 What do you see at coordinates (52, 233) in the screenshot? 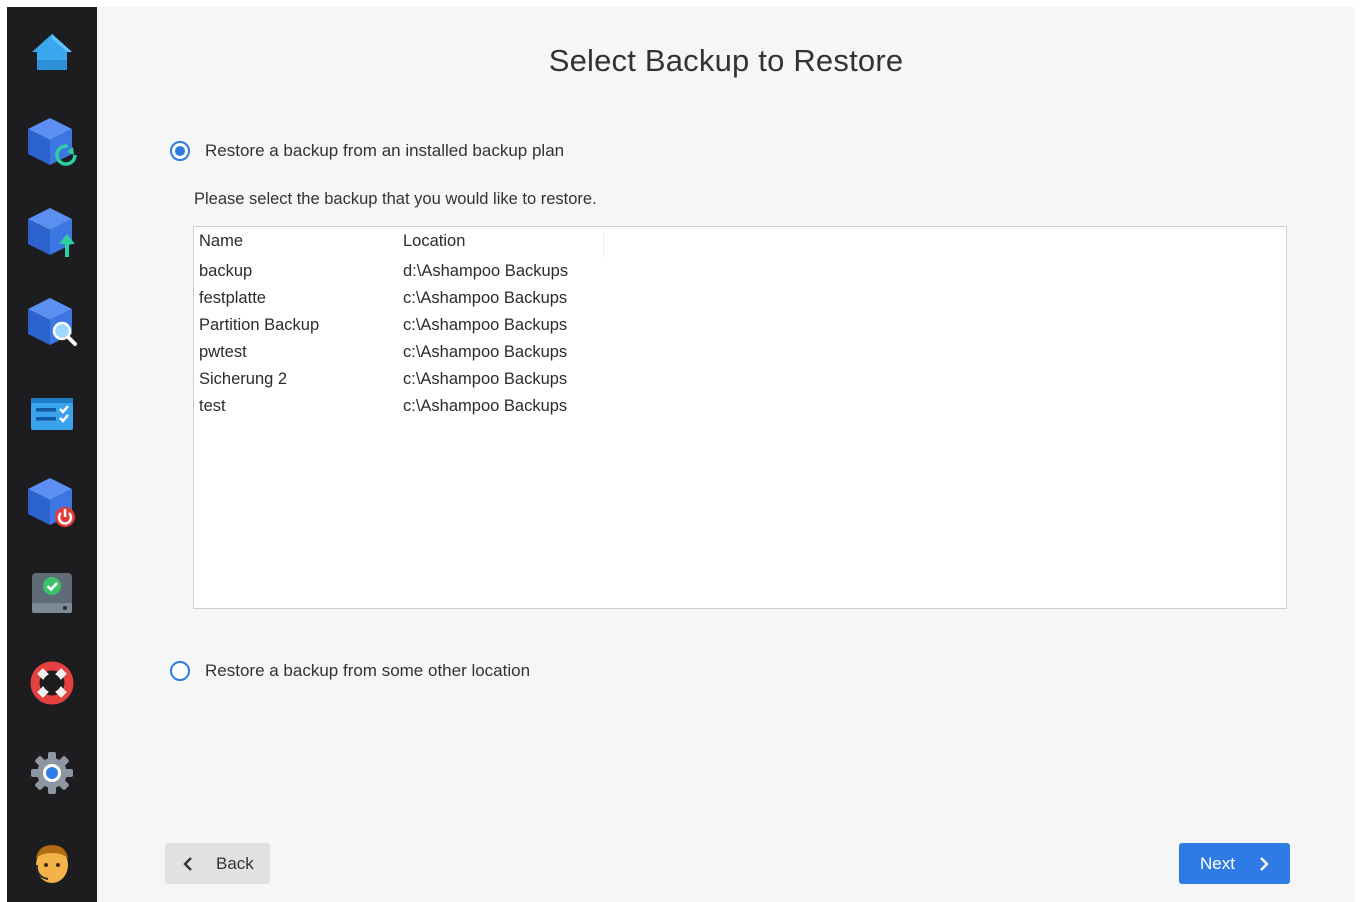
I see `backup-upload-icon` at bounding box center [52, 233].